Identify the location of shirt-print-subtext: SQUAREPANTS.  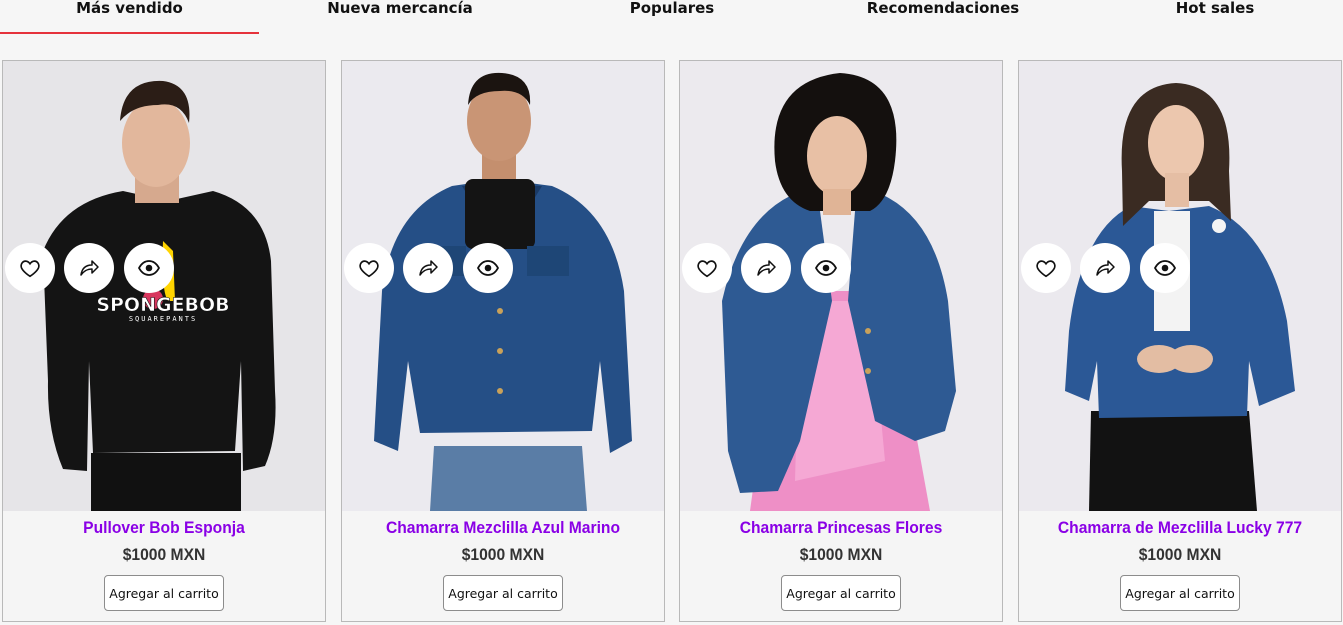
(163, 319).